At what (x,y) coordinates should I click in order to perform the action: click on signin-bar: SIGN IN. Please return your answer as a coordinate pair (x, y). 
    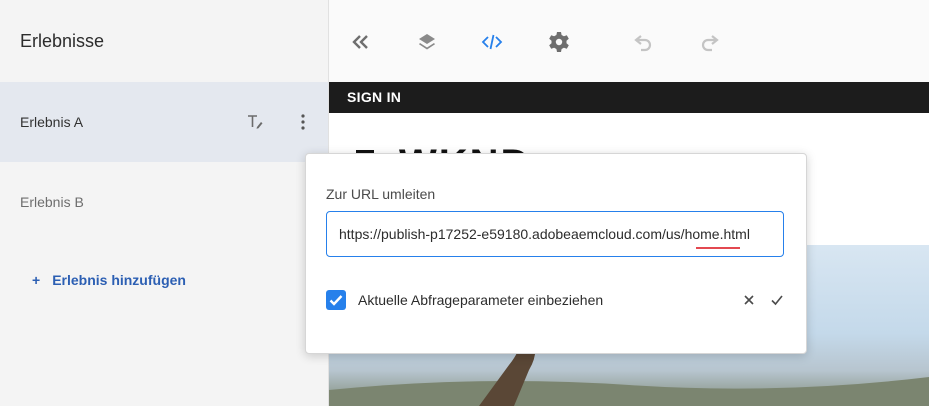
    Looking at the image, I should click on (629, 97).